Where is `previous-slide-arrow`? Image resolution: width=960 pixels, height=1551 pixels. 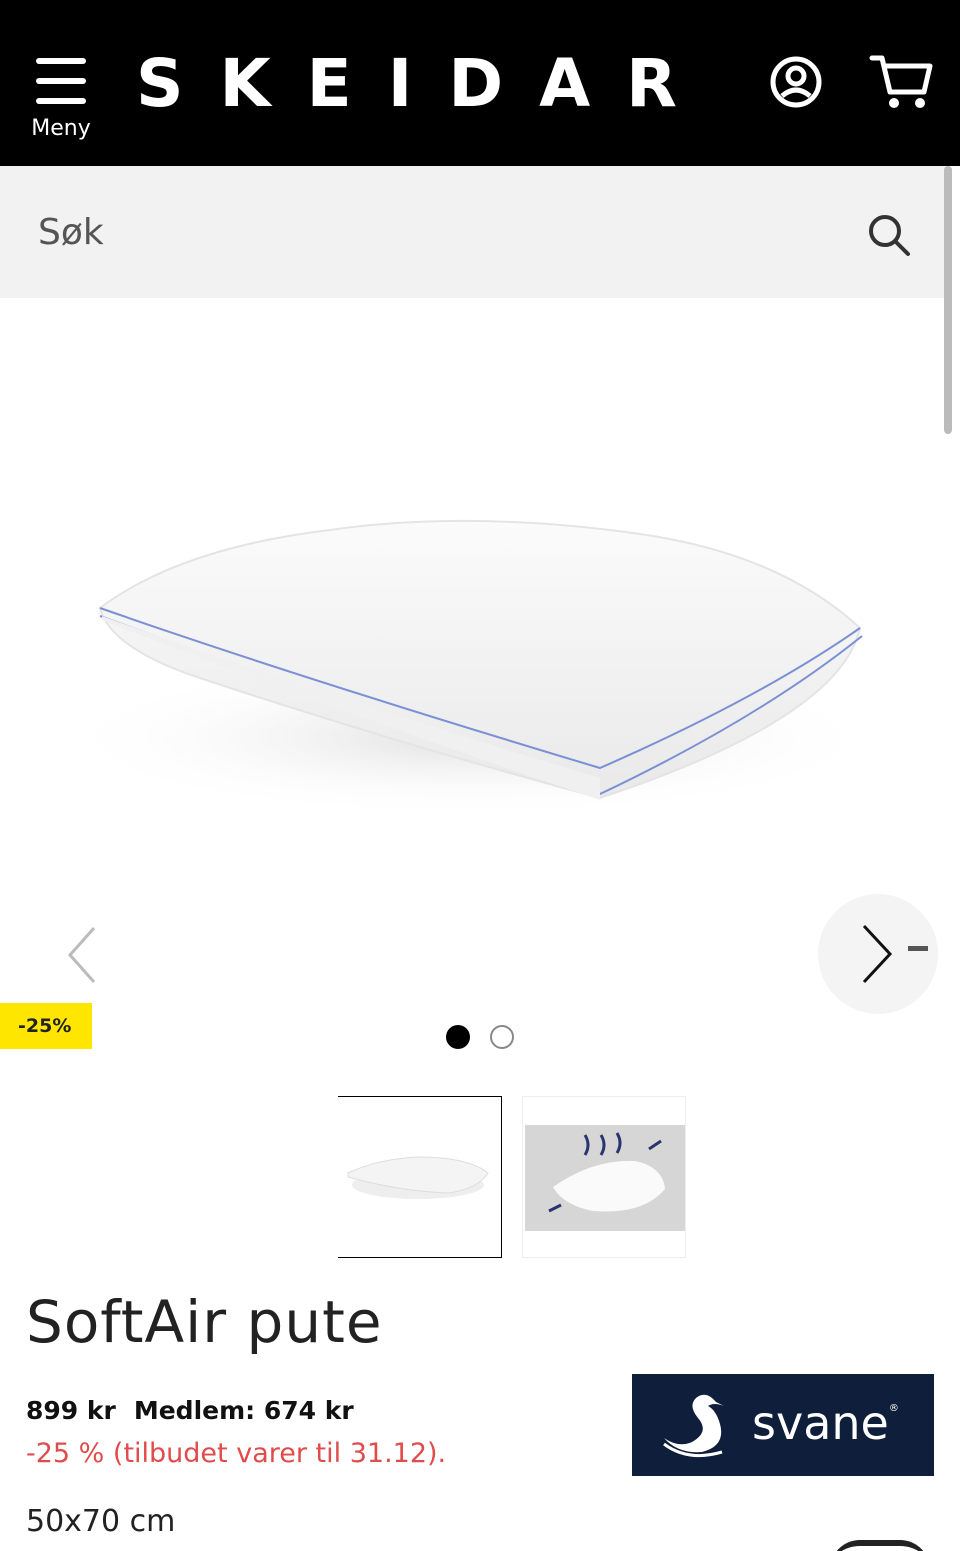
previous-slide-arrow is located at coordinates (85, 953).